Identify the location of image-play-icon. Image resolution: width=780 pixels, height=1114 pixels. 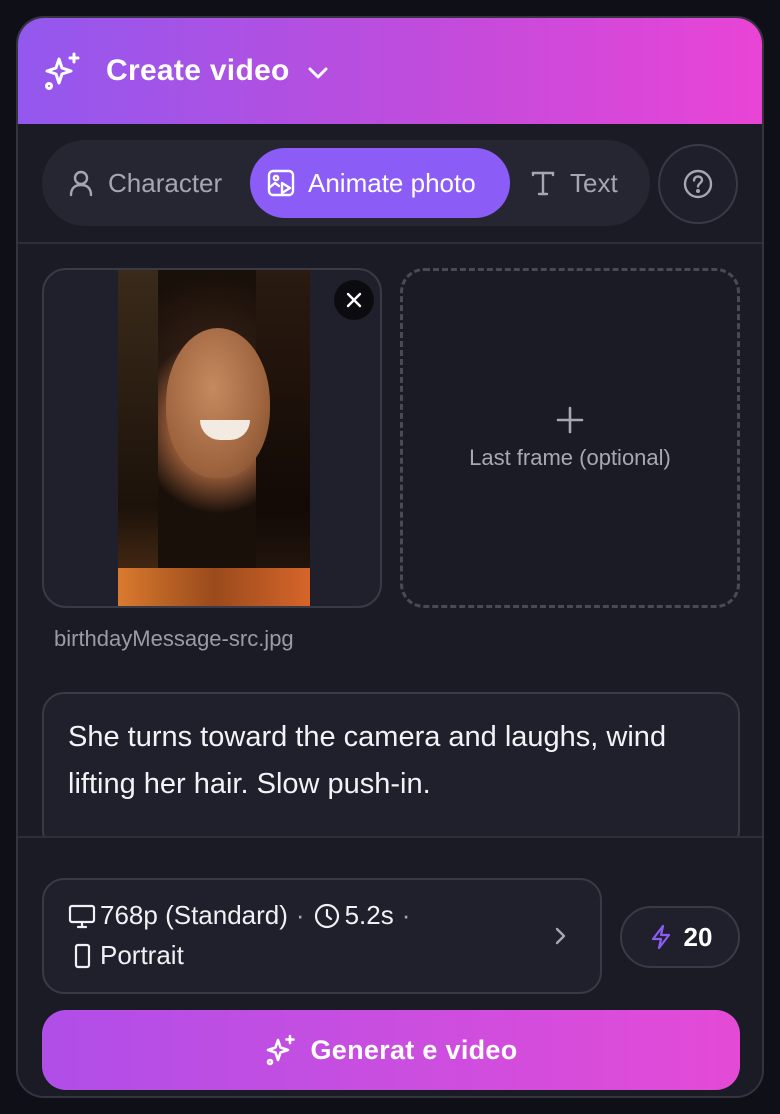
(281, 183).